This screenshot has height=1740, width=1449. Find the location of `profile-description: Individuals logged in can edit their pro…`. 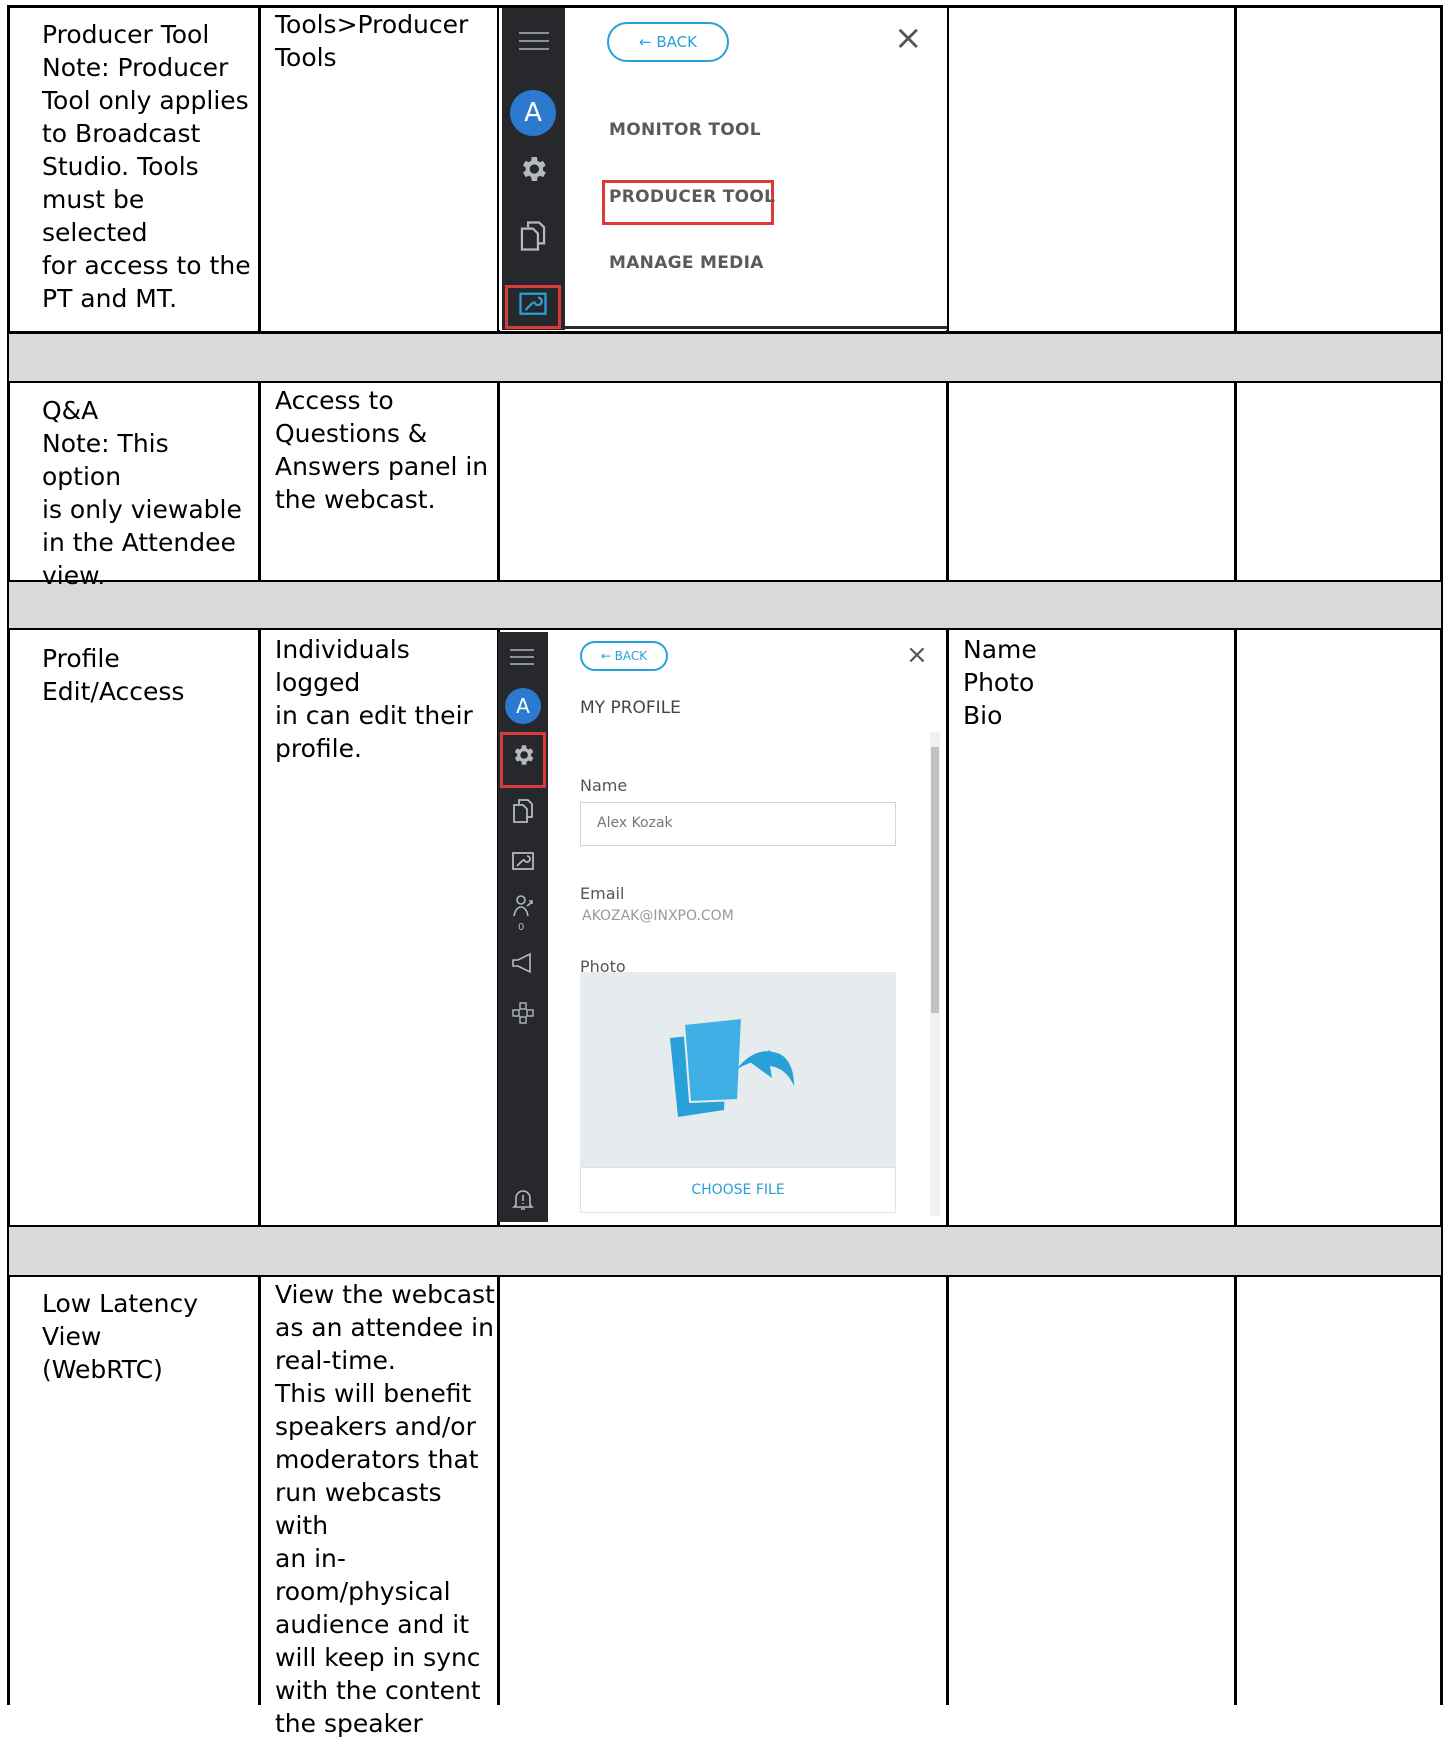

profile-description: Individuals logged in can edit their pro… is located at coordinates (374, 699).